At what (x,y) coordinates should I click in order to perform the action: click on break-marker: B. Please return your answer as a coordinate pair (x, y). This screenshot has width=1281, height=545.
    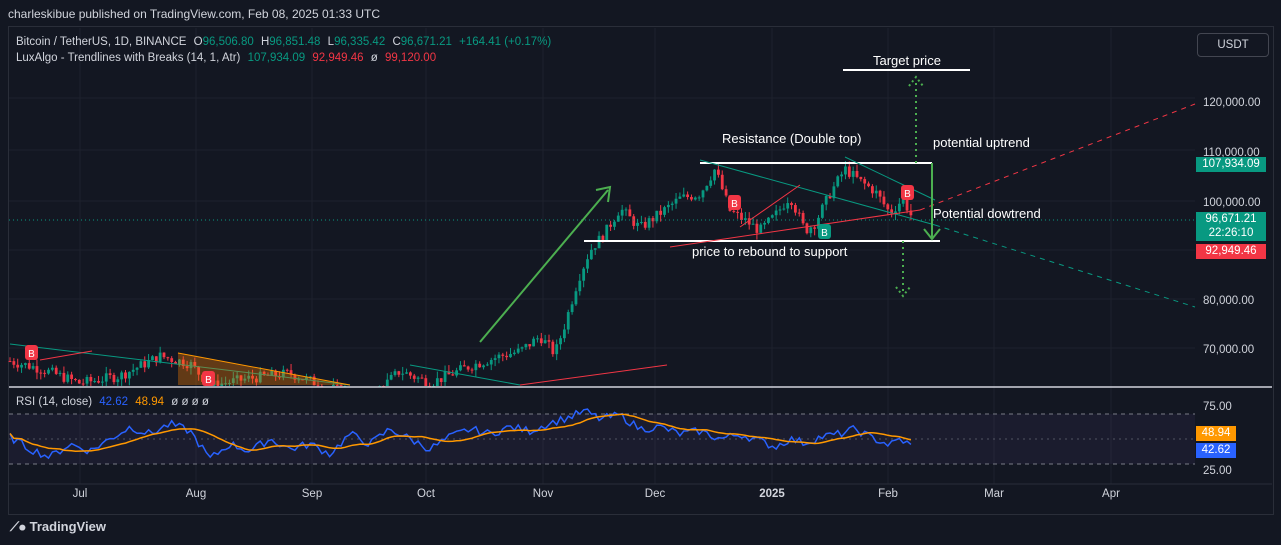
    Looking at the image, I should click on (208, 378).